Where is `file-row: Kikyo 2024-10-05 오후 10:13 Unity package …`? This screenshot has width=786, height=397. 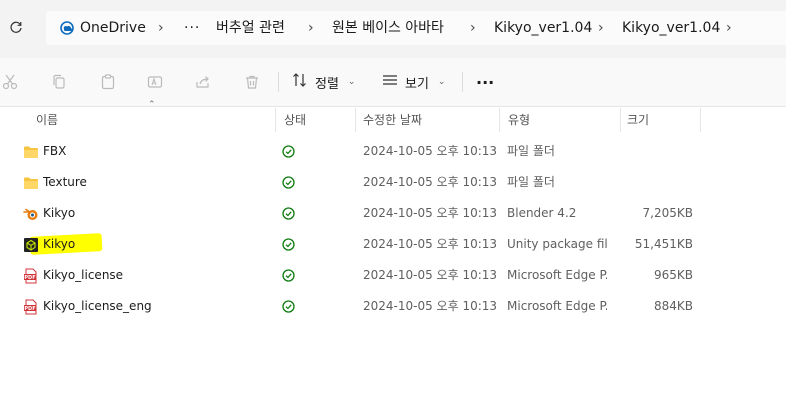 file-row: Kikyo 2024-10-05 오후 10:13 Unity package … is located at coordinates (393, 244).